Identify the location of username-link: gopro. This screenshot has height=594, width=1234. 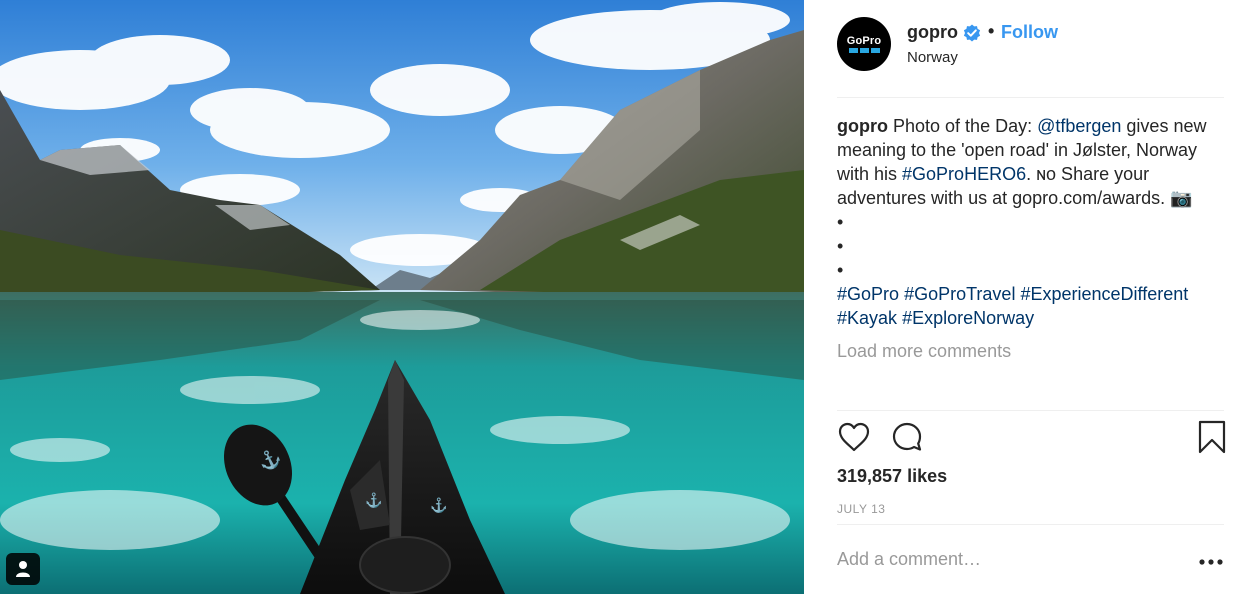
(932, 32).